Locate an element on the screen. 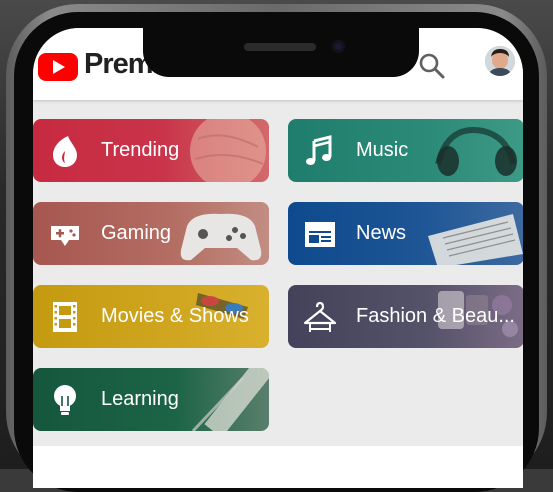 The image size is (553, 492). newspaper-icon is located at coordinates (320, 234).